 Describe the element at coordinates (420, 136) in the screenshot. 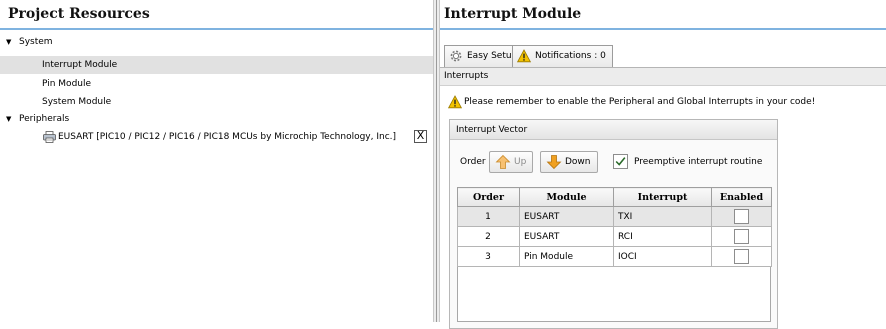

I see `remove-peripheral-button: X` at that location.